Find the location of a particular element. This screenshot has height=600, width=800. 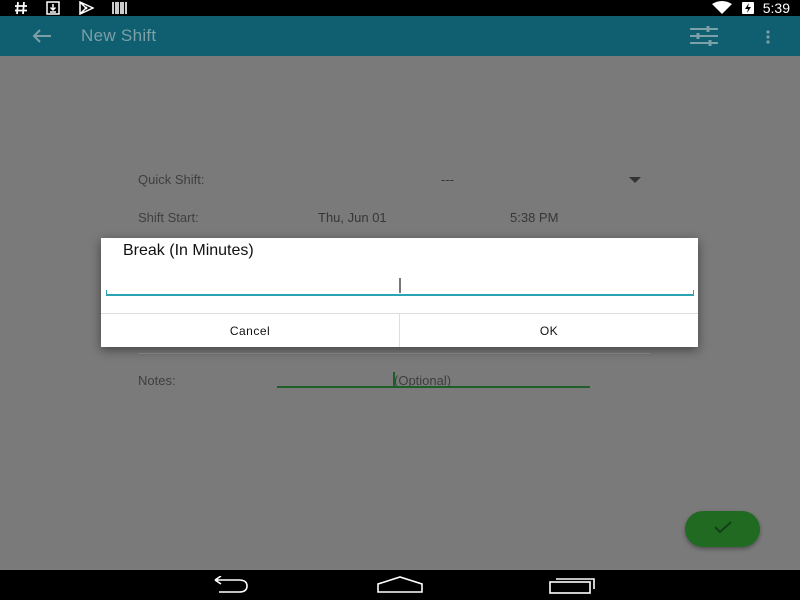

text-caret is located at coordinates (400, 285).